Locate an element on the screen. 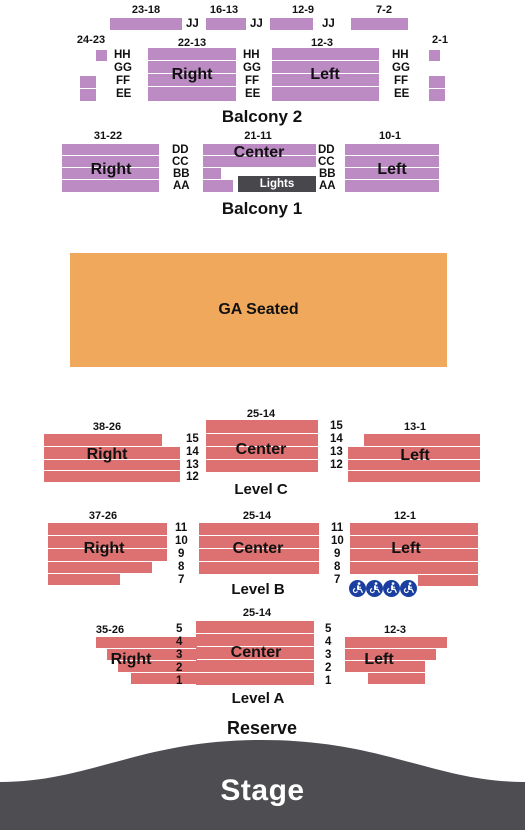 Image resolution: width=525 pixels, height=830 pixels. levelC-right-range: 38-26 is located at coordinates (107, 427).